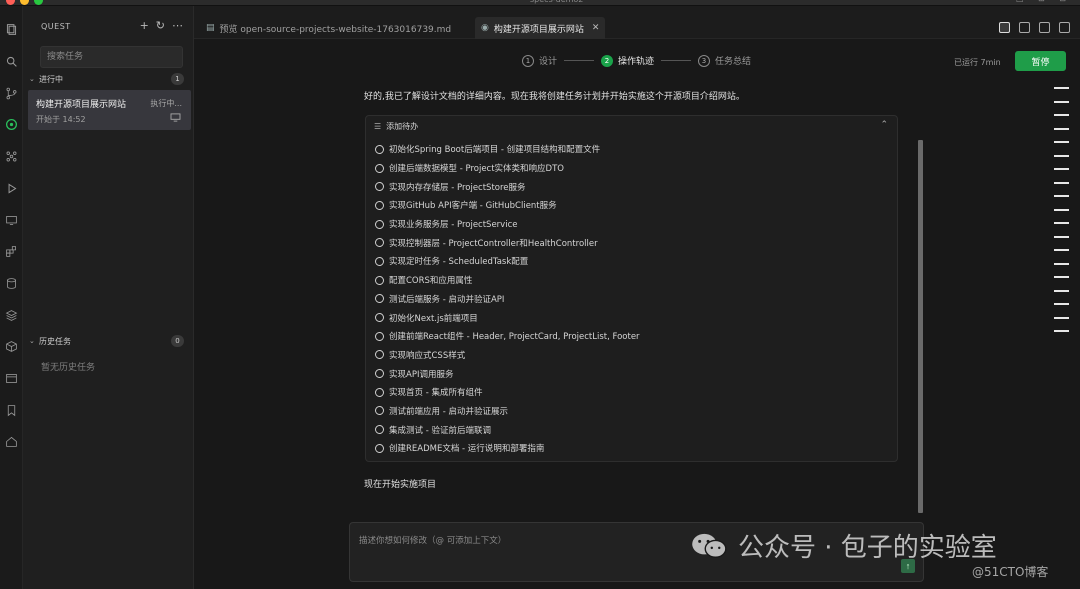  Describe the element at coordinates (1034, 27) in the screenshot. I see `editor-actions` at that location.